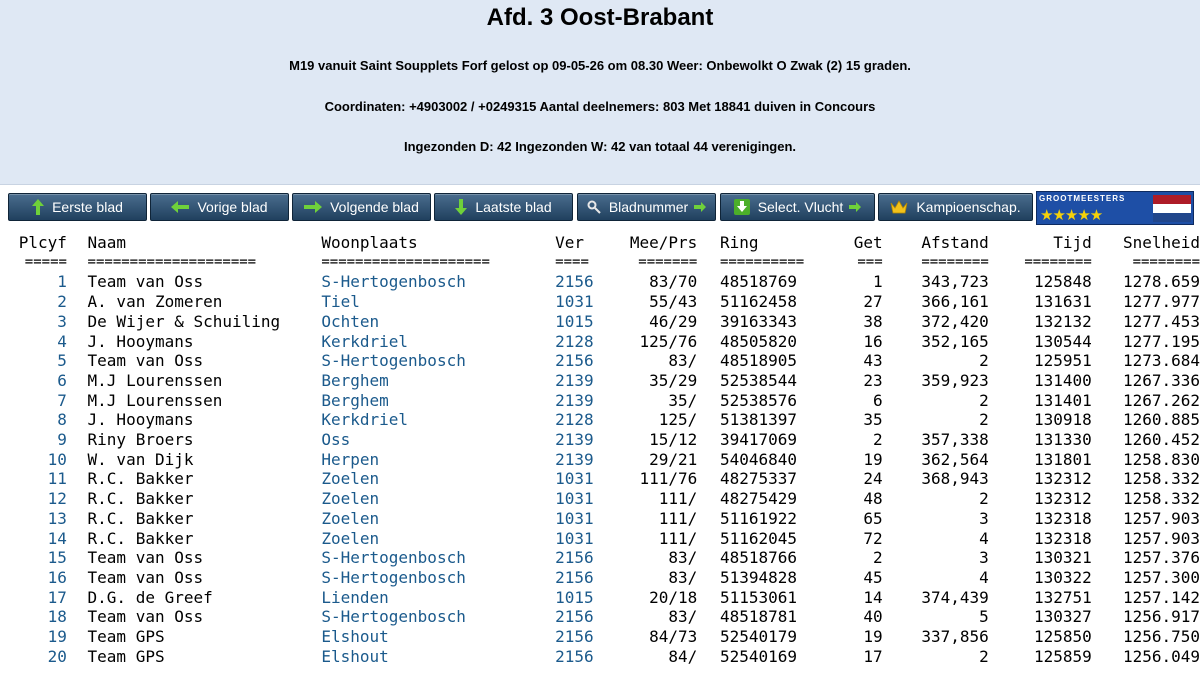 This screenshot has height=675, width=1200. Describe the element at coordinates (758, 577) in the screenshot. I see `ring-cell: 51394828` at that location.